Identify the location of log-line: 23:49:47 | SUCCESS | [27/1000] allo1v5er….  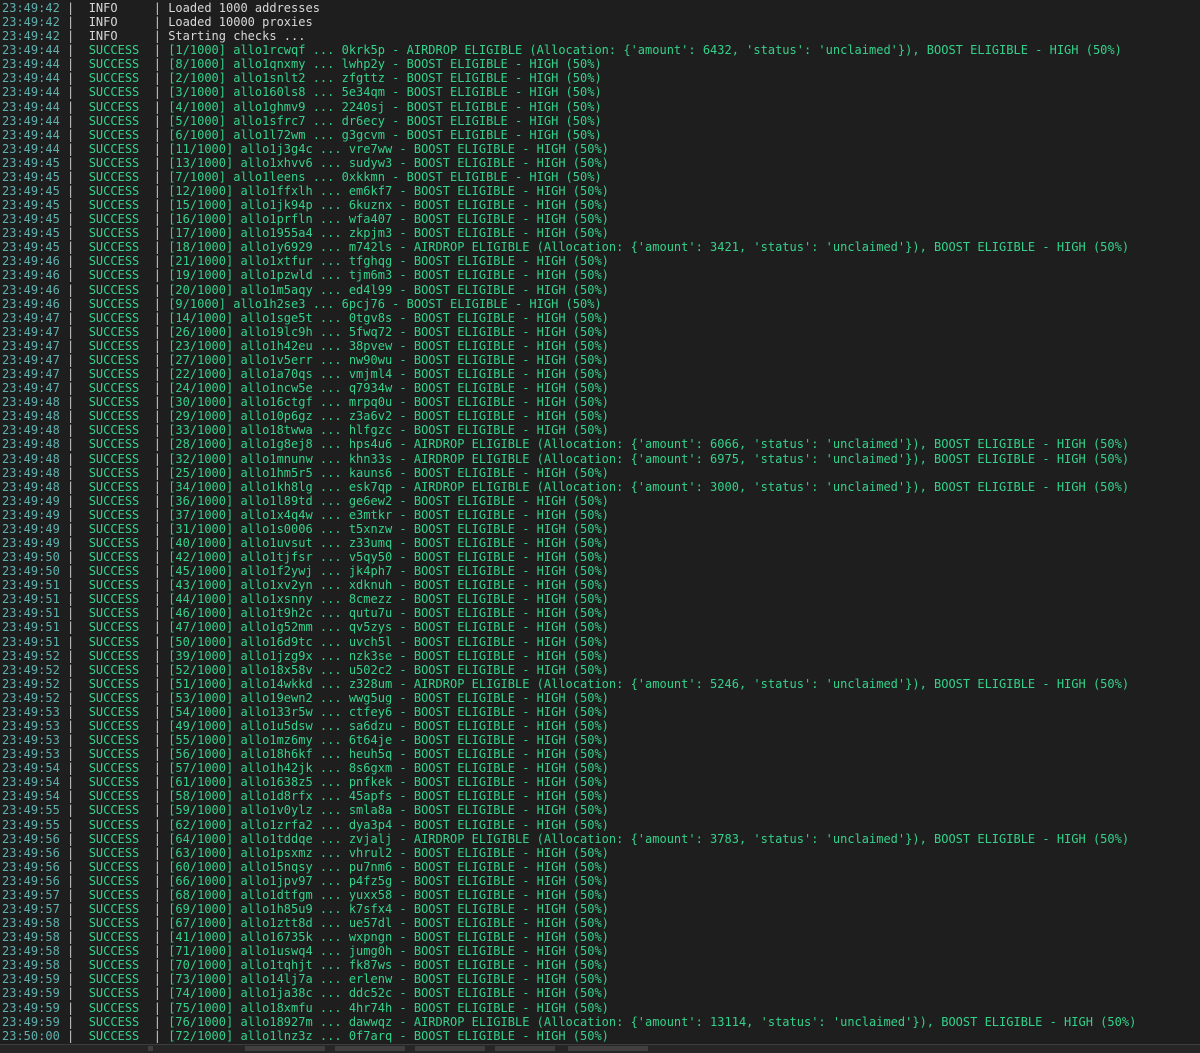
(600, 360).